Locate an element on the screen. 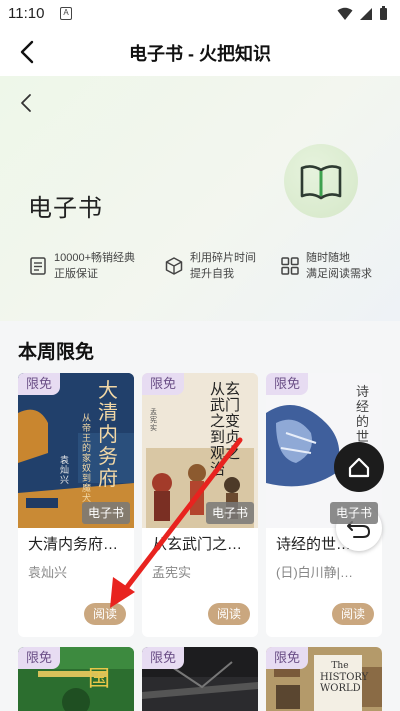  hero-back-icon is located at coordinates (27, 103).